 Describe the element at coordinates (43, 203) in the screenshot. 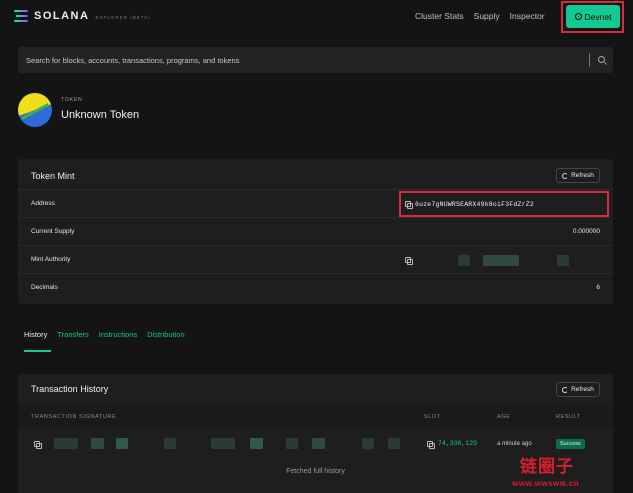

I see `address-label: Address` at that location.